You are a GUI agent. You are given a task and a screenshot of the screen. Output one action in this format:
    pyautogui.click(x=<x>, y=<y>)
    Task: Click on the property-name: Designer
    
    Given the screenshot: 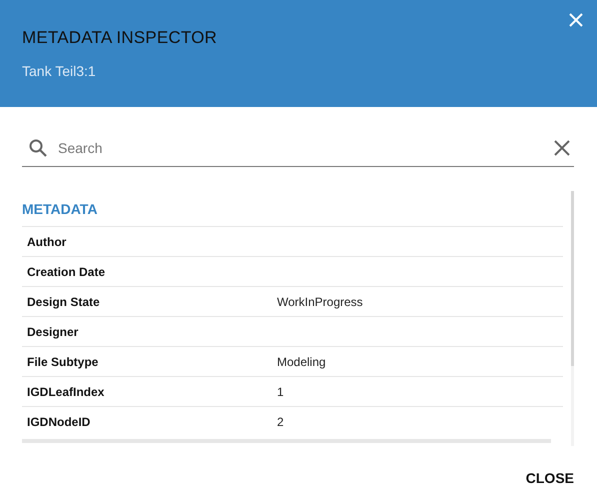 What is the action you would take?
    pyautogui.click(x=53, y=331)
    